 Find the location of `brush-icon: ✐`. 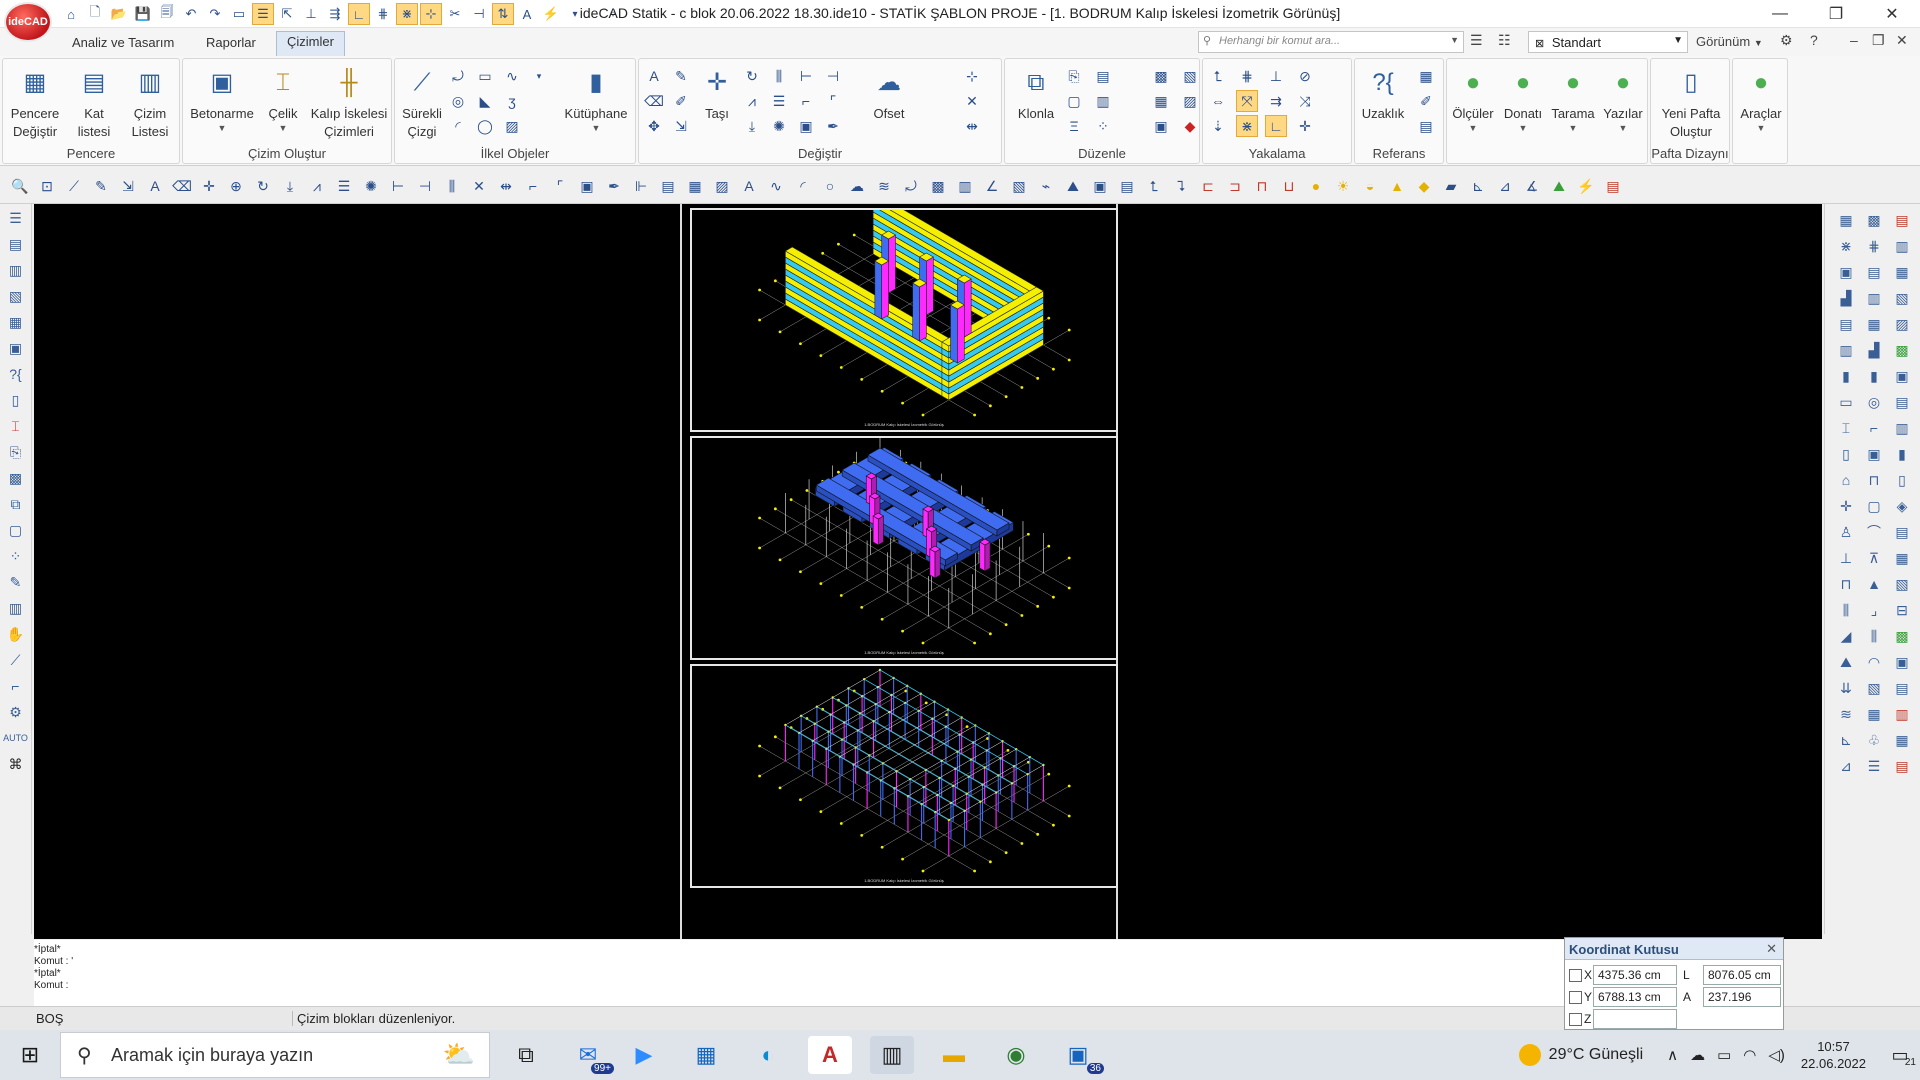

brush-icon: ✐ is located at coordinates (681, 101).